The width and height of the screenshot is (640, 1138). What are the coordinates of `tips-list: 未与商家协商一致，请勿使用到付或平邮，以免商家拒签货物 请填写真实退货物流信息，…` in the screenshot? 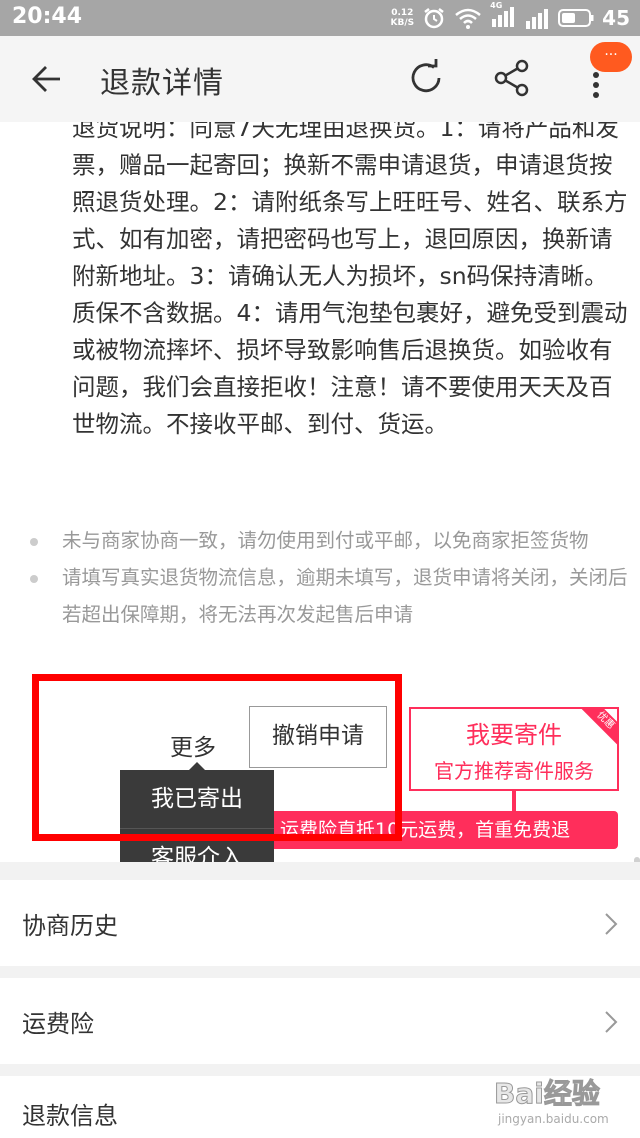 It's located at (330, 577).